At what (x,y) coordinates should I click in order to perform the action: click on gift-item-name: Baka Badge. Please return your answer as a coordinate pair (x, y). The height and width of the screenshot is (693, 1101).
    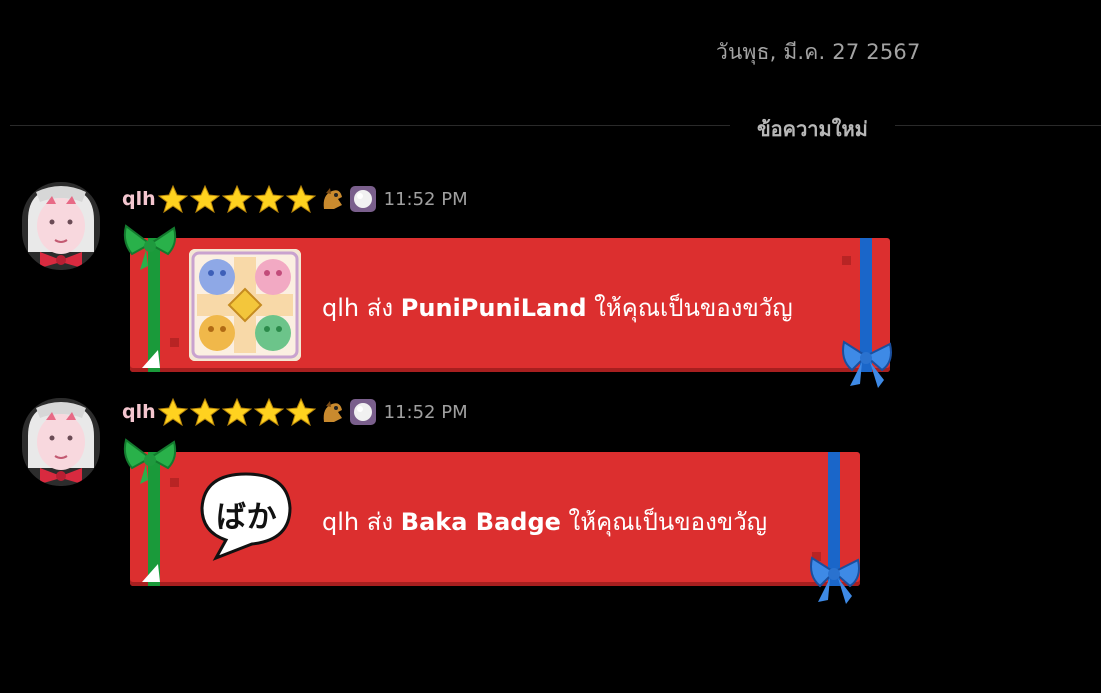
    Looking at the image, I should click on (480, 522).